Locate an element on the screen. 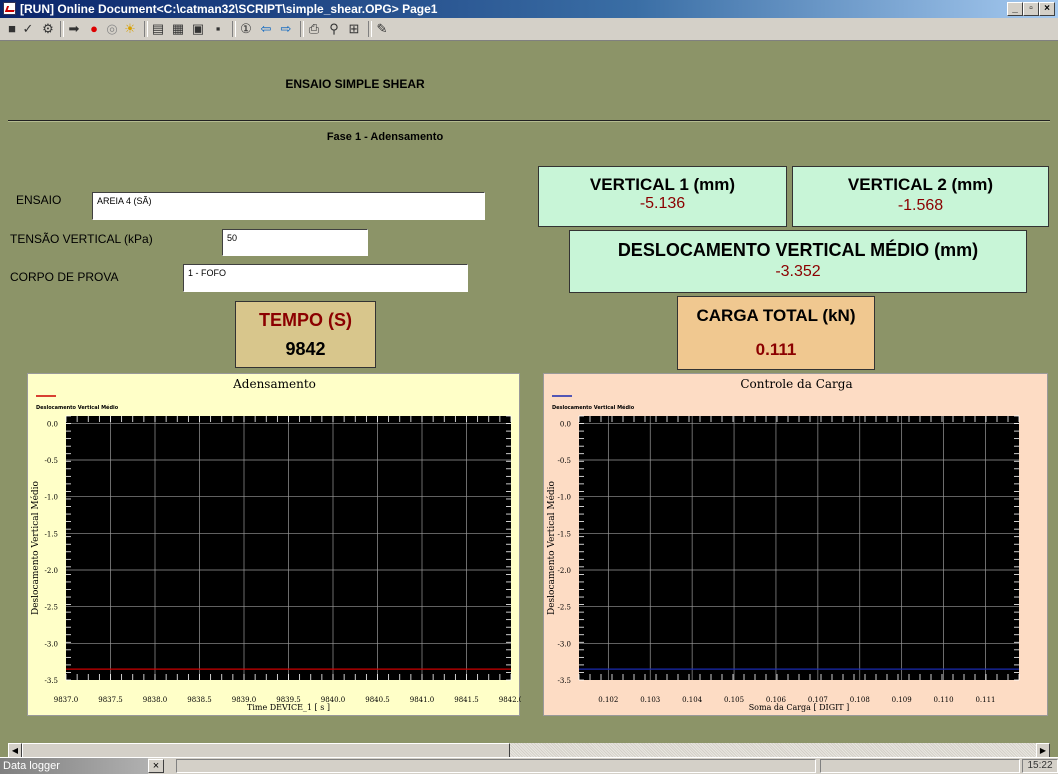 This screenshot has width=1058, height=774. save-icon: ▣ is located at coordinates (198, 29).